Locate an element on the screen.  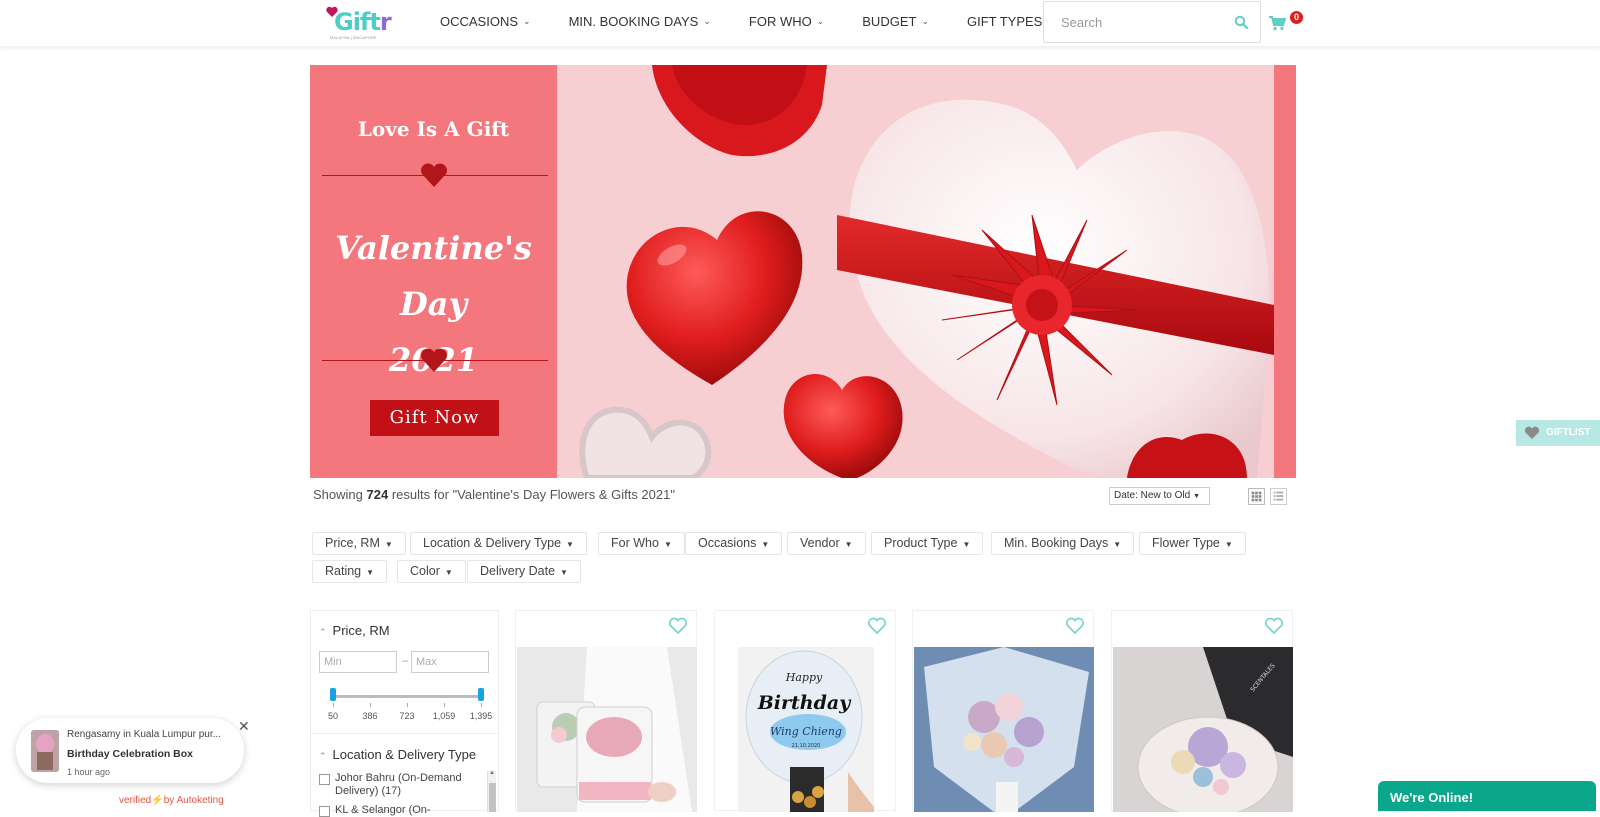
nav-label: BUDGET is located at coordinates (889, 21).